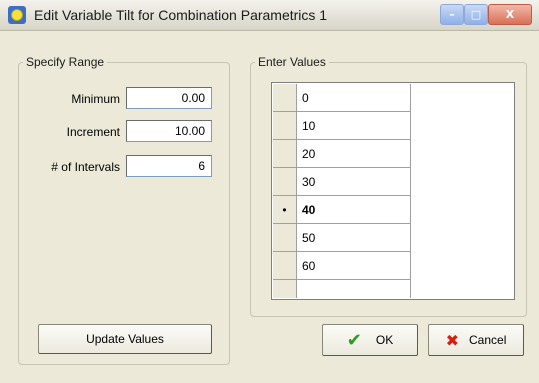 The image size is (539, 383). I want to click on value-cell: 30, so click(354, 182).